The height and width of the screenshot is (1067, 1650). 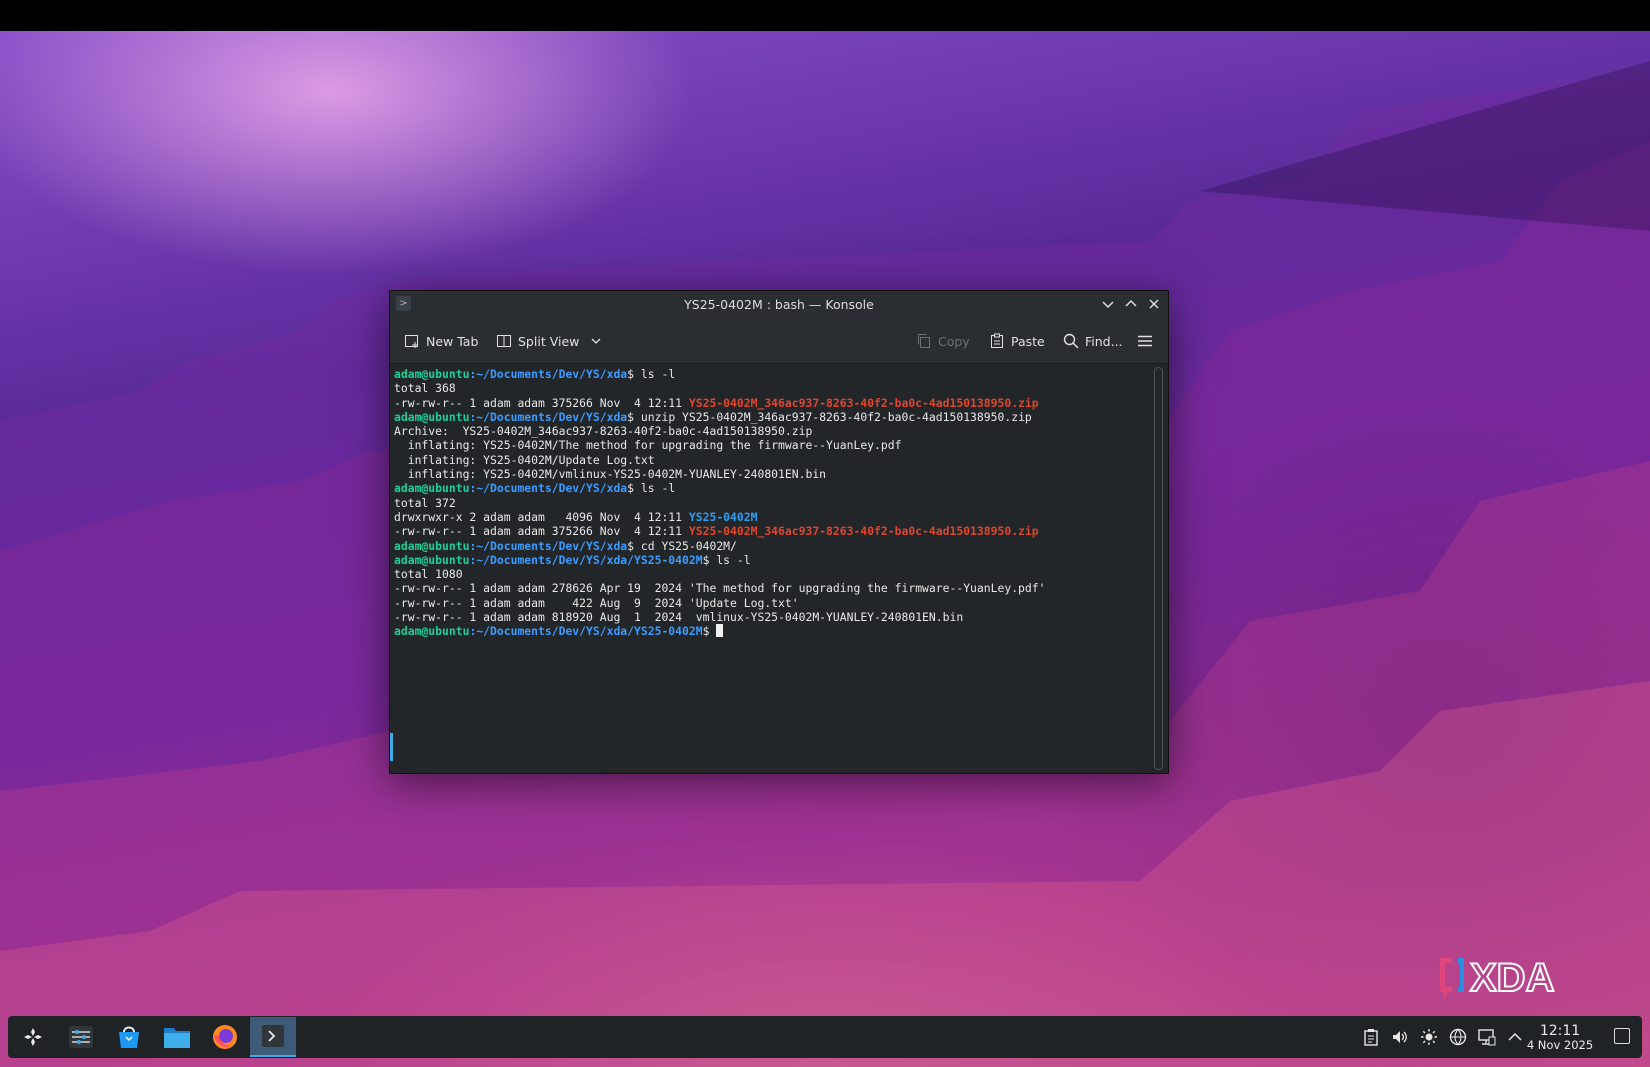 What do you see at coordinates (825, 1037) in the screenshot?
I see `taskbar: 12:11 4 Nov 2025` at bounding box center [825, 1037].